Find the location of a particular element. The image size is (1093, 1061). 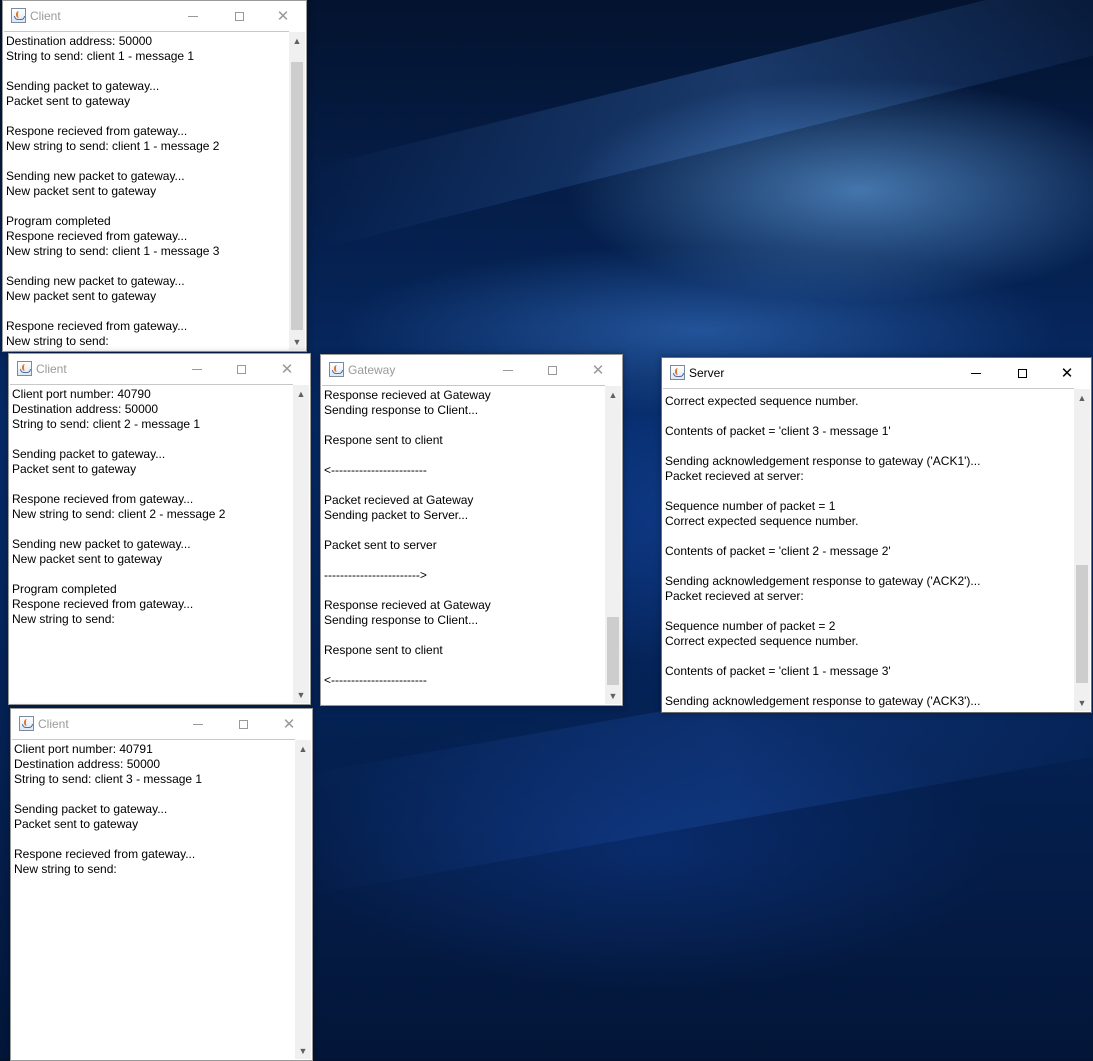

output-line: String to send: client 1 - message 1 is located at coordinates (100, 56).